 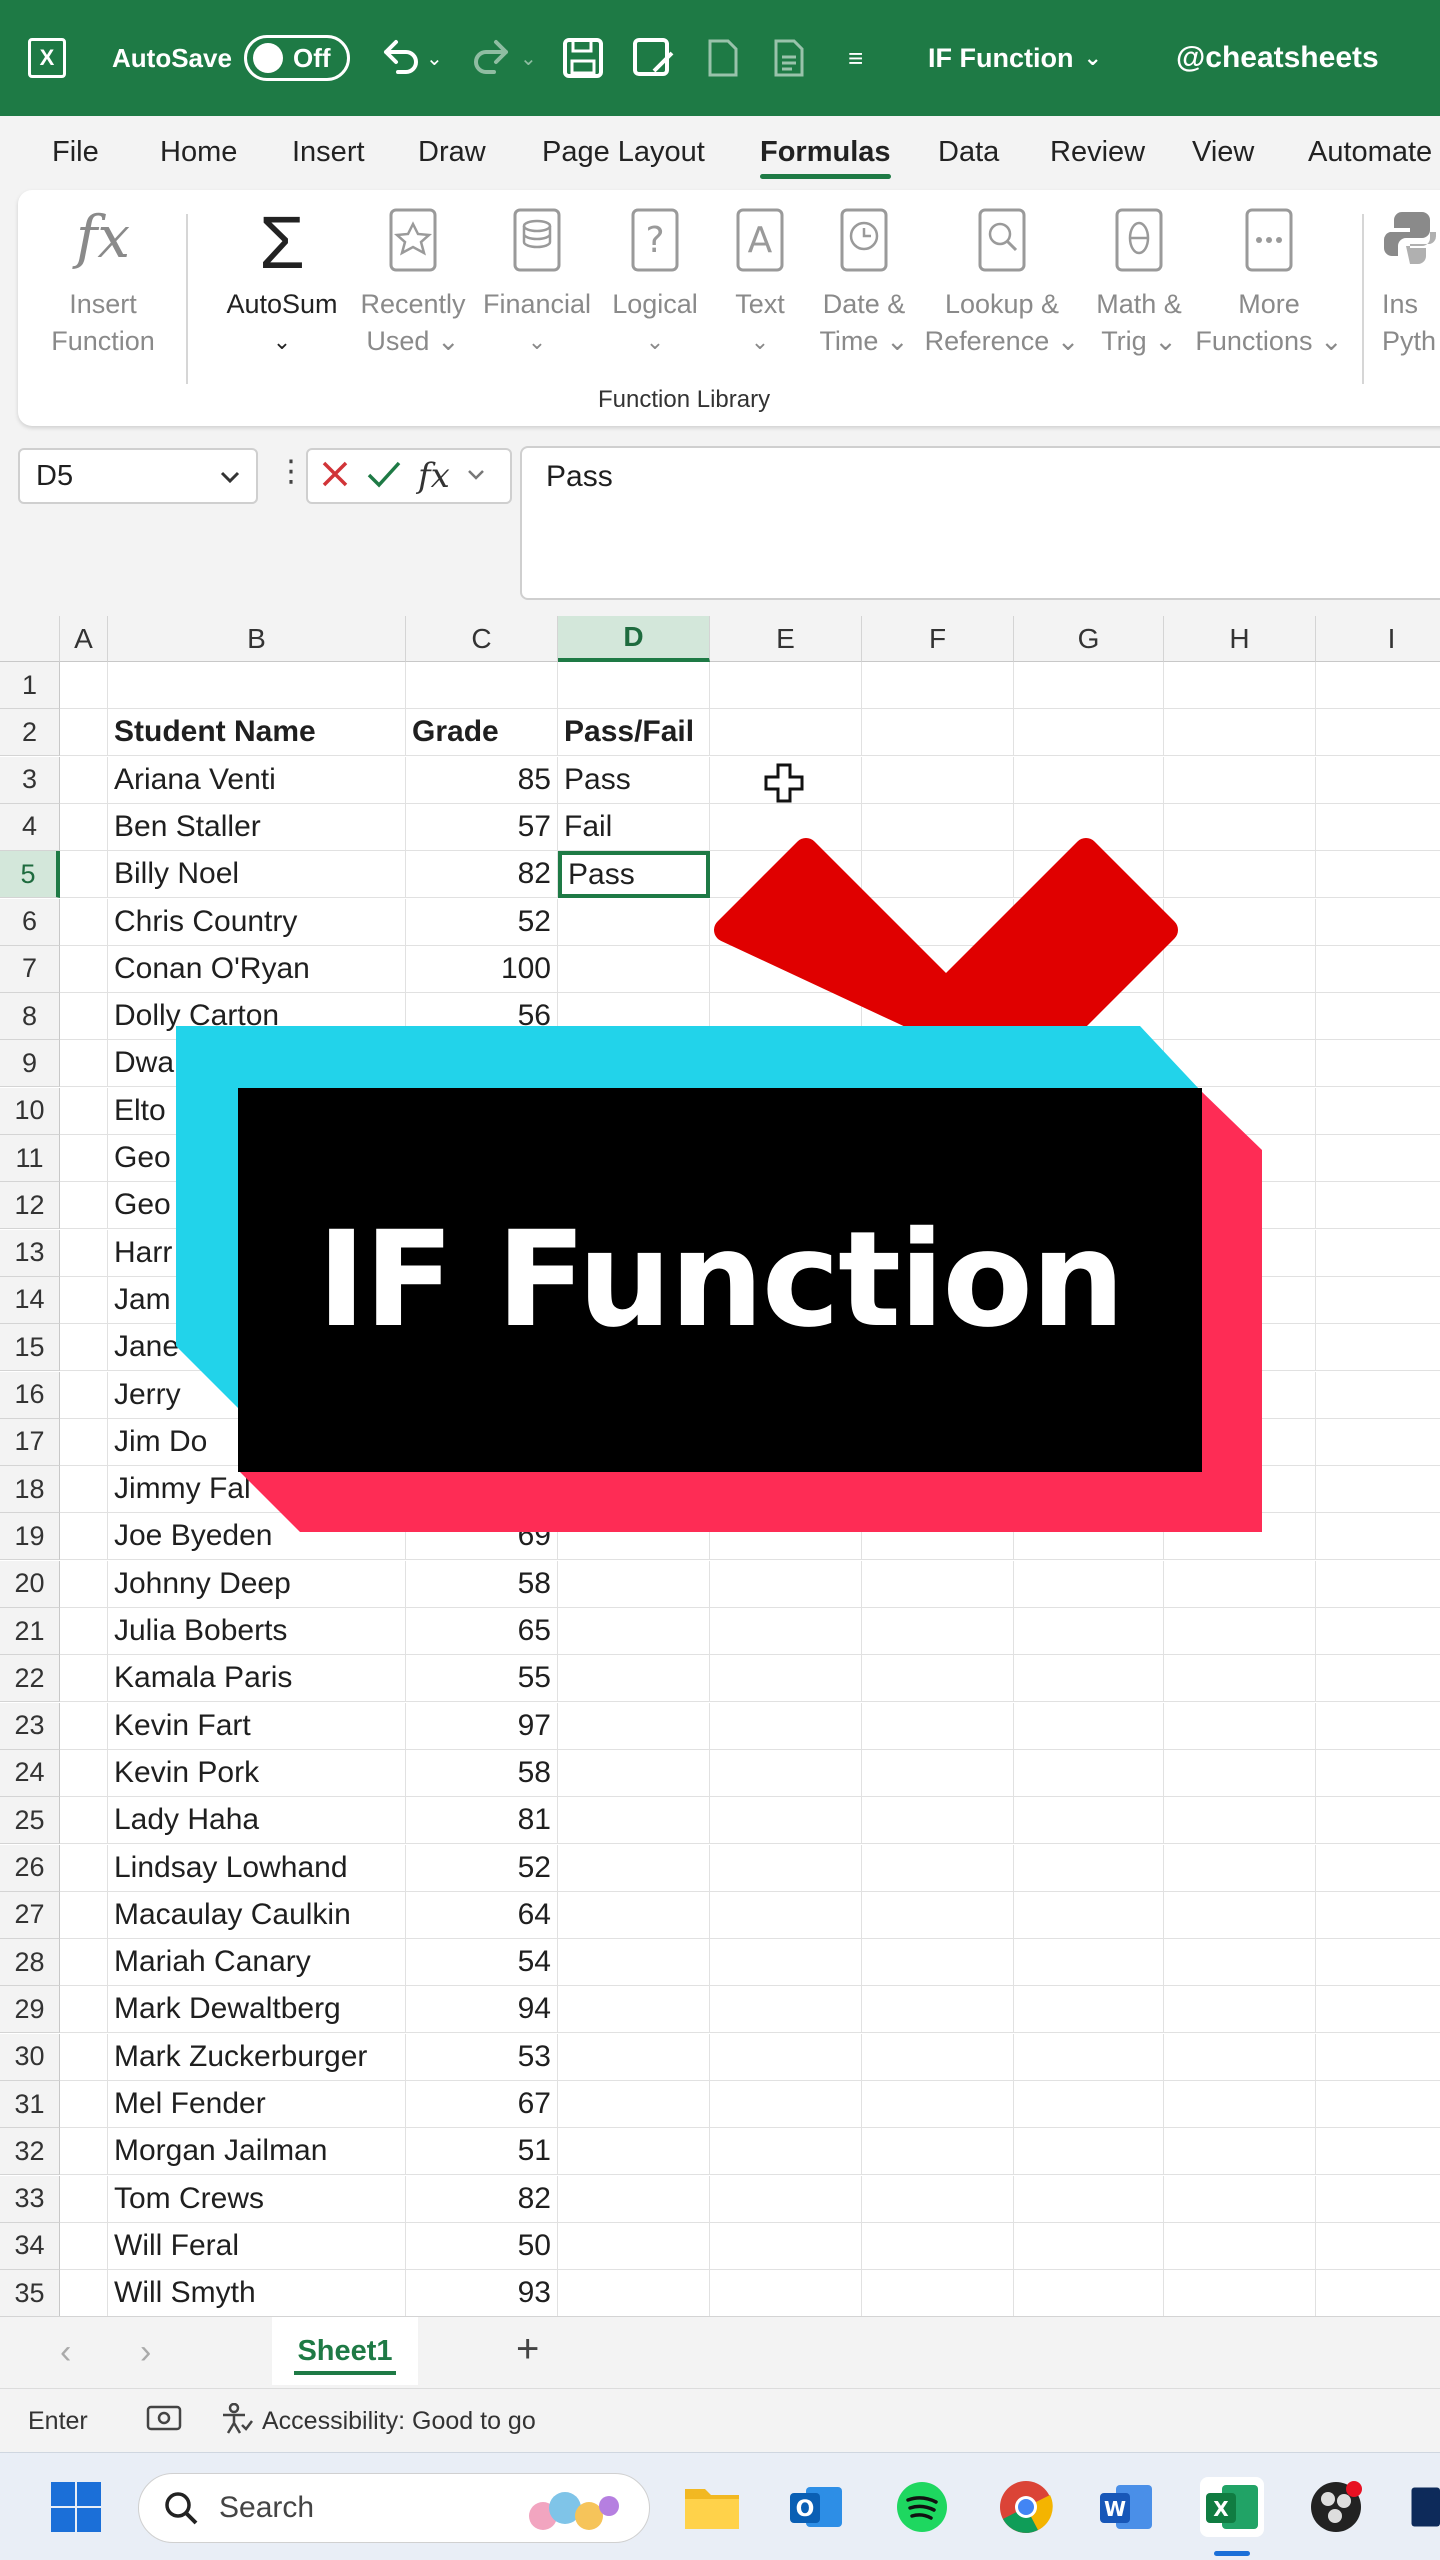 I want to click on cell-e24, so click(x=786, y=1773).